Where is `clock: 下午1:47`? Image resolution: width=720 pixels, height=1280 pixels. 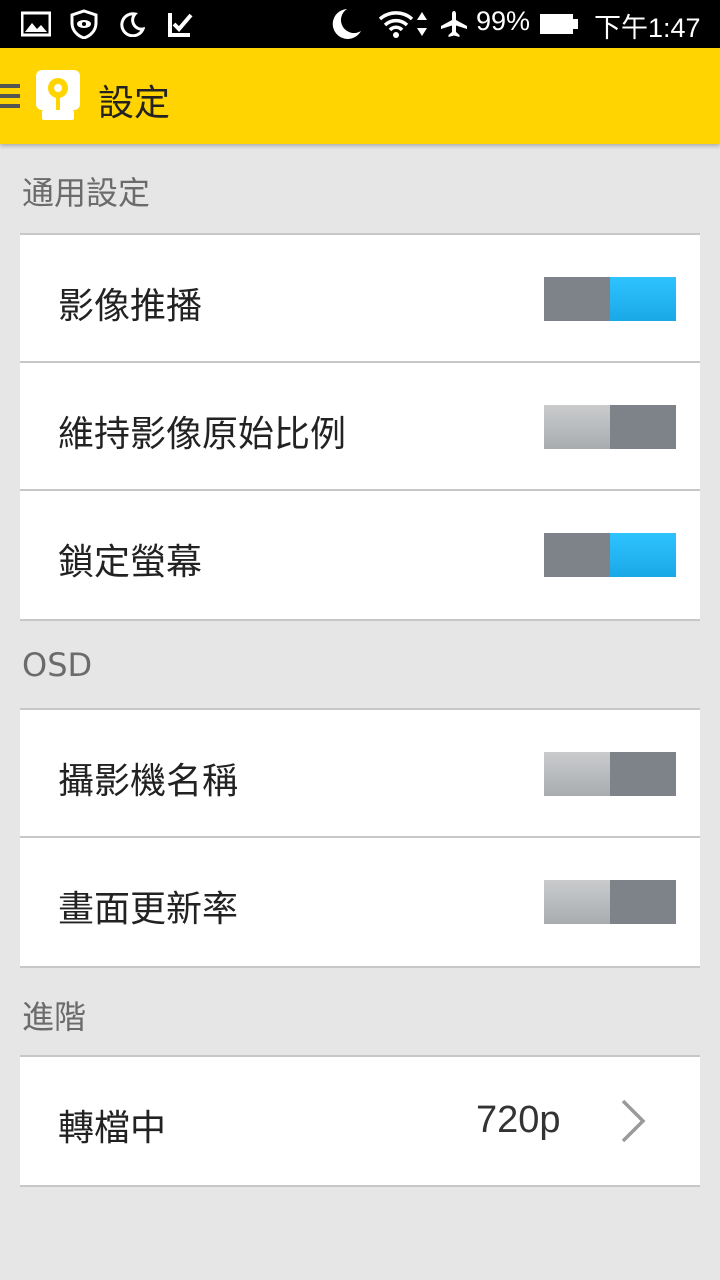
clock: 下午1:47 is located at coordinates (647, 28).